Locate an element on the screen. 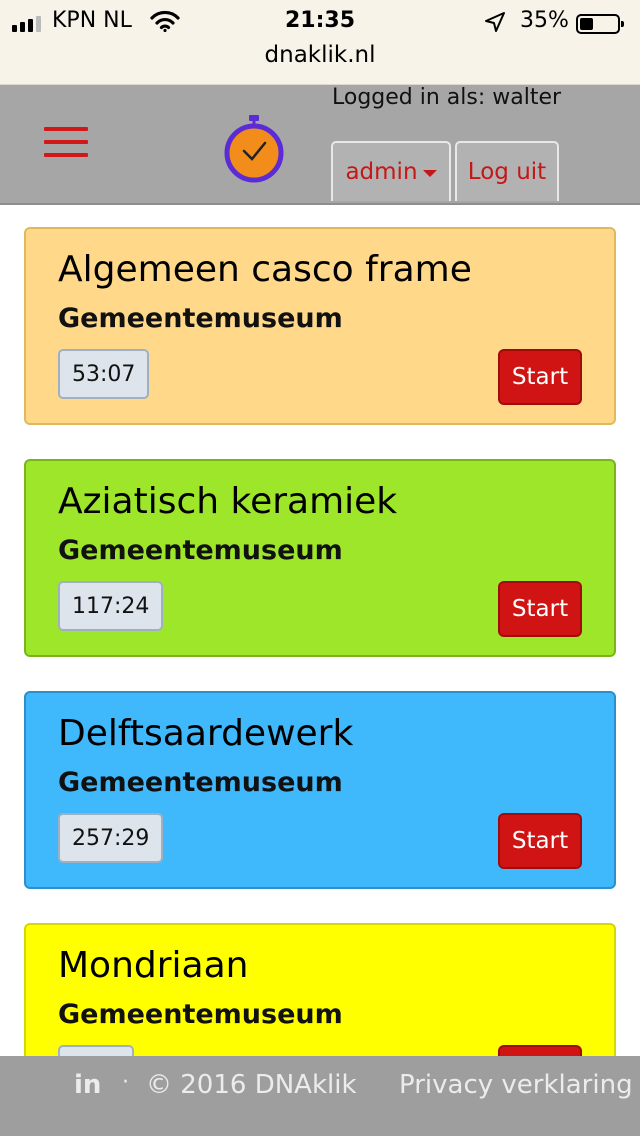 Image resolution: width=640 pixels, height=1136 pixels. card-title: Algemeen casco frame is located at coordinates (265, 269).